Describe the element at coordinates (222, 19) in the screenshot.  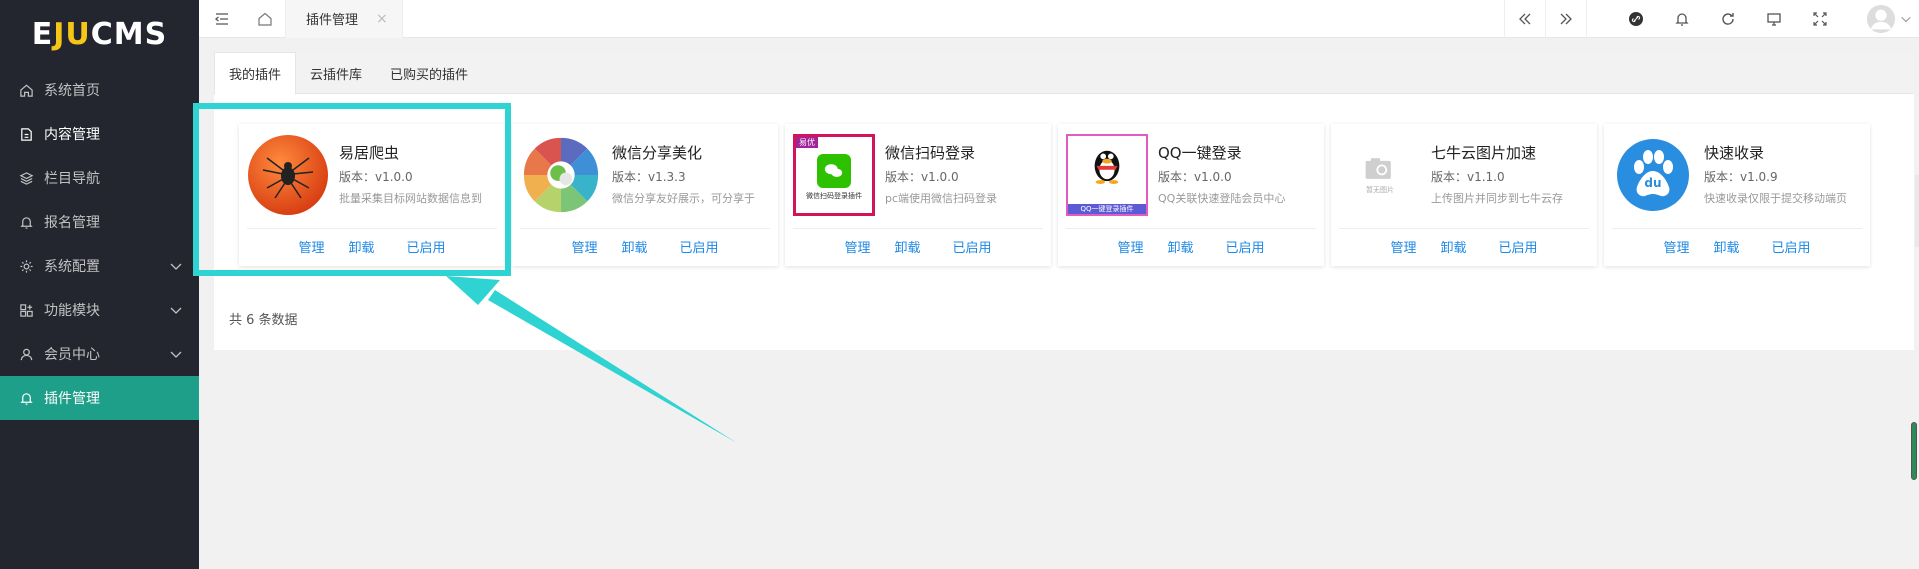
I see `menu-fold-icon` at that location.